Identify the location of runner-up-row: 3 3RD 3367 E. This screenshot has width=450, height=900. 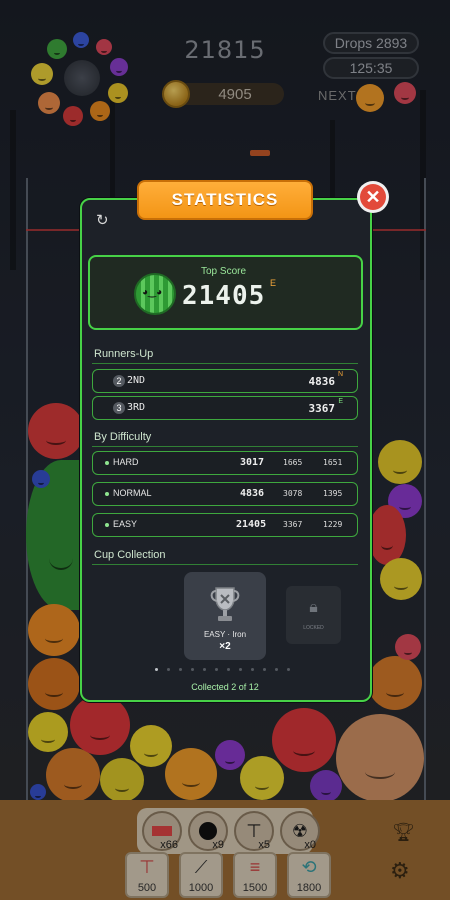
(225, 408).